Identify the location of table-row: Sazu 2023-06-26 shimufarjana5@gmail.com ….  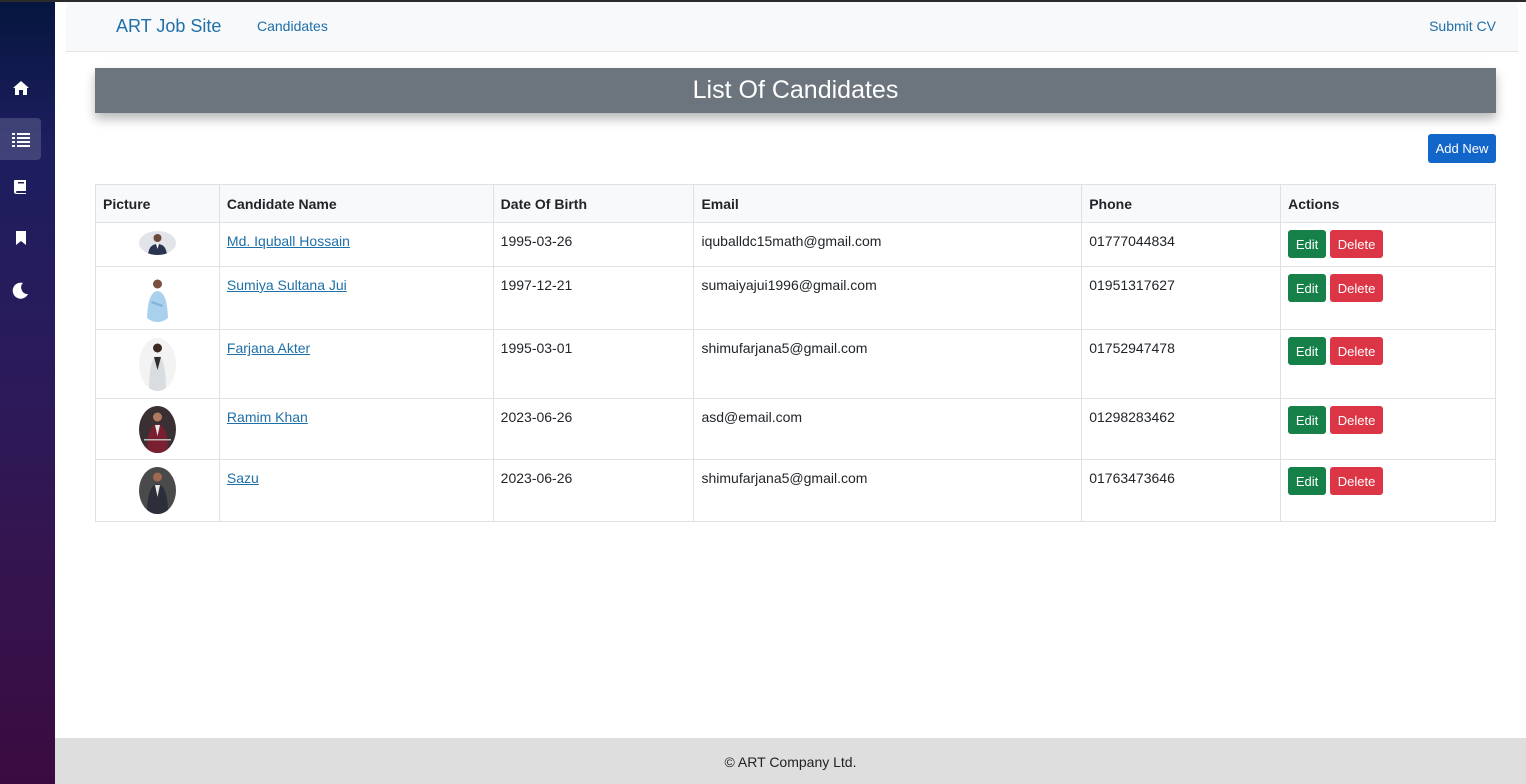
(795, 490).